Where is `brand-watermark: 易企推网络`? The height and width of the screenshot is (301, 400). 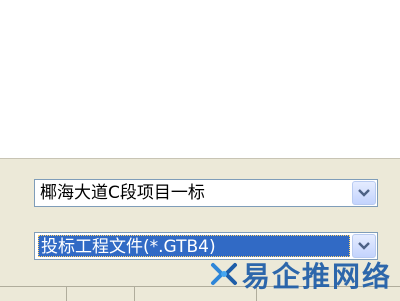
brand-watermark: 易企推网络 is located at coordinates (301, 275).